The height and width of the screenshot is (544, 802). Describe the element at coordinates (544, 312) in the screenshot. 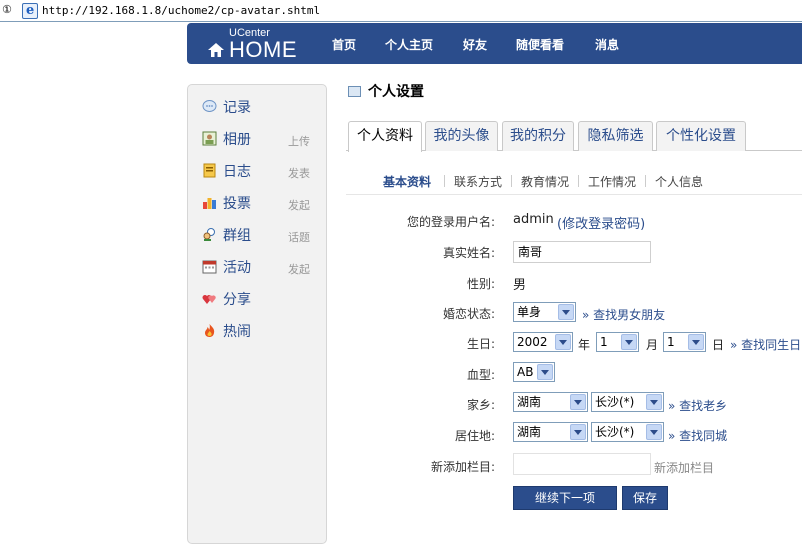

I see `marital-select: 单身` at that location.